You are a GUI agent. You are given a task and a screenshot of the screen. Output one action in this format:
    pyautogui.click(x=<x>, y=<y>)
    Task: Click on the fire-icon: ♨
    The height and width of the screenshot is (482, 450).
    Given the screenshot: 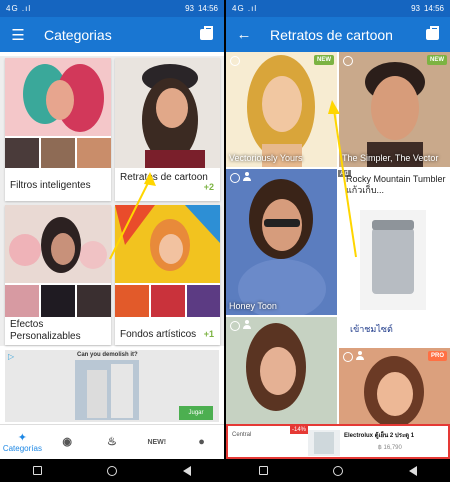 What is the action you would take?
    pyautogui.click(x=112, y=442)
    